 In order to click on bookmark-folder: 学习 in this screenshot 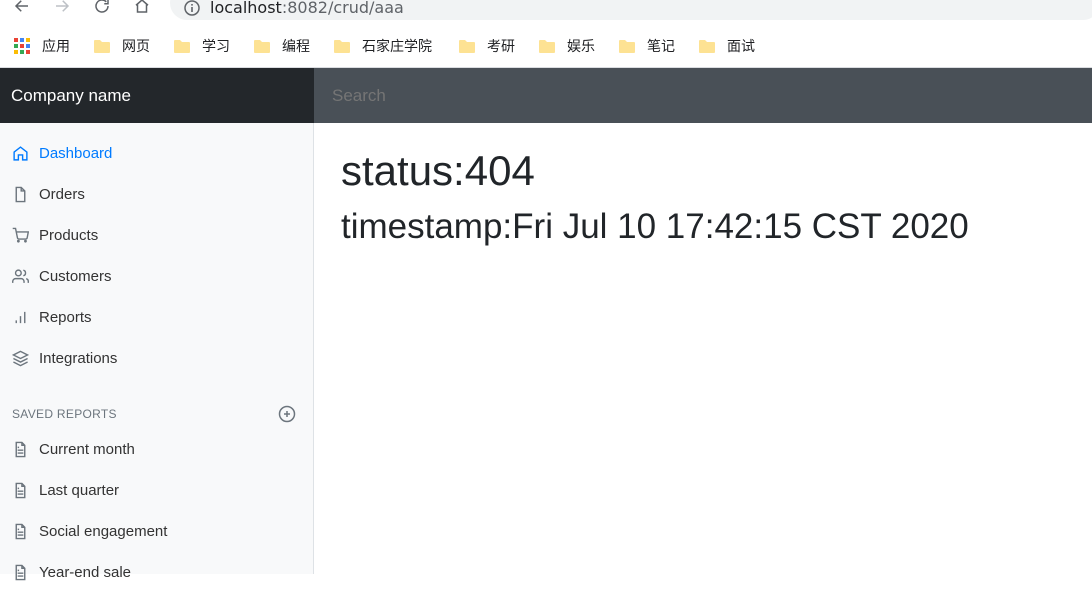, I will do `click(202, 46)`.